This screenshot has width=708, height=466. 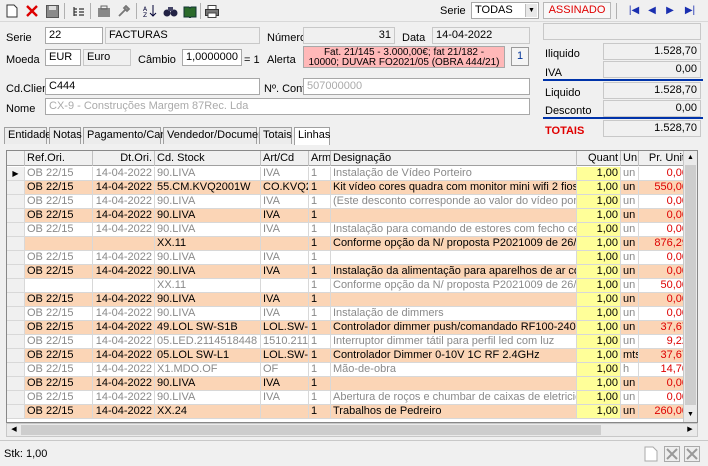 What do you see at coordinates (150, 11) in the screenshot?
I see `sort-icon: AZ` at bounding box center [150, 11].